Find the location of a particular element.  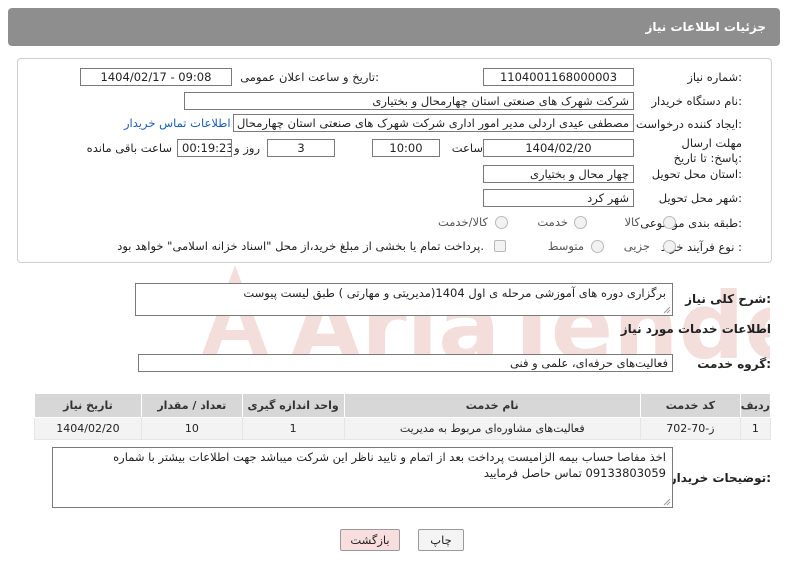

deadline-label: مهلت ارسال پاسخ: تا تاریخ: is located at coordinates (707, 150).